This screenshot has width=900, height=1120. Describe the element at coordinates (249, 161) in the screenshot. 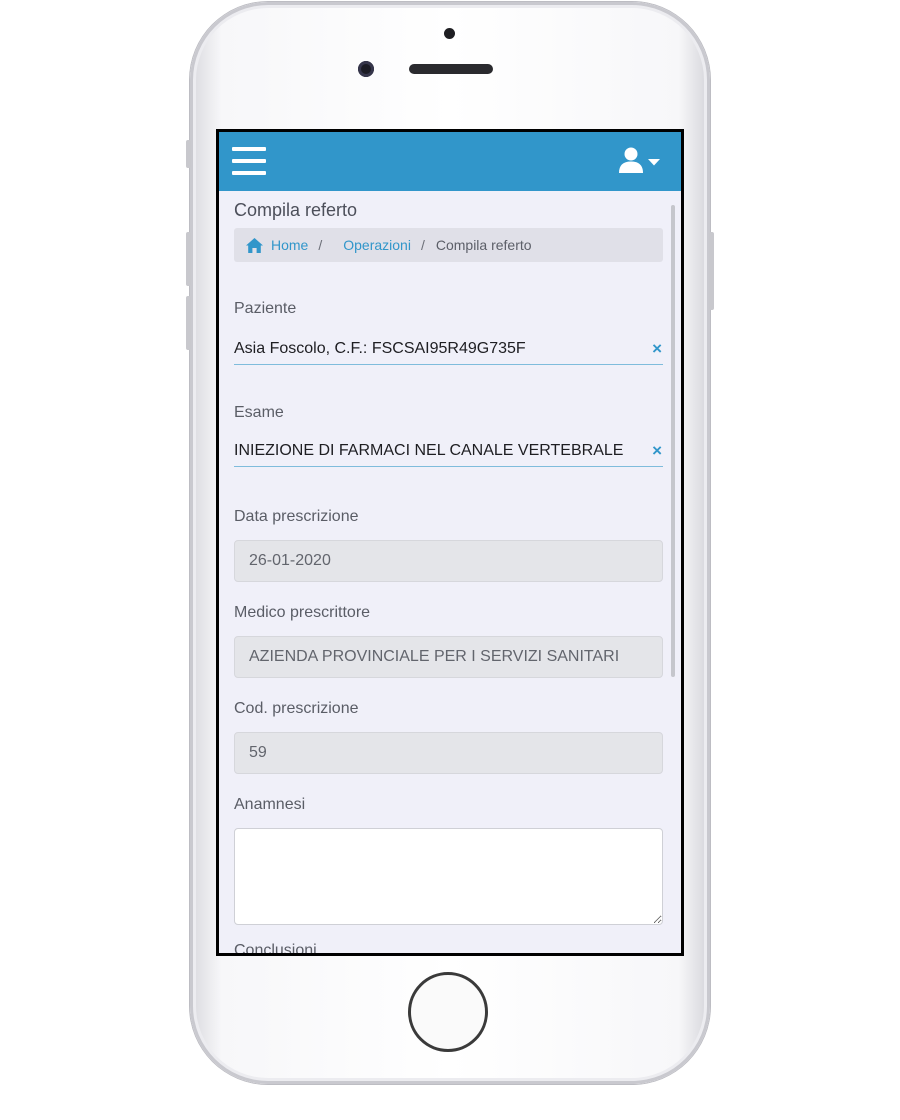

I see `hamburger-icon` at that location.